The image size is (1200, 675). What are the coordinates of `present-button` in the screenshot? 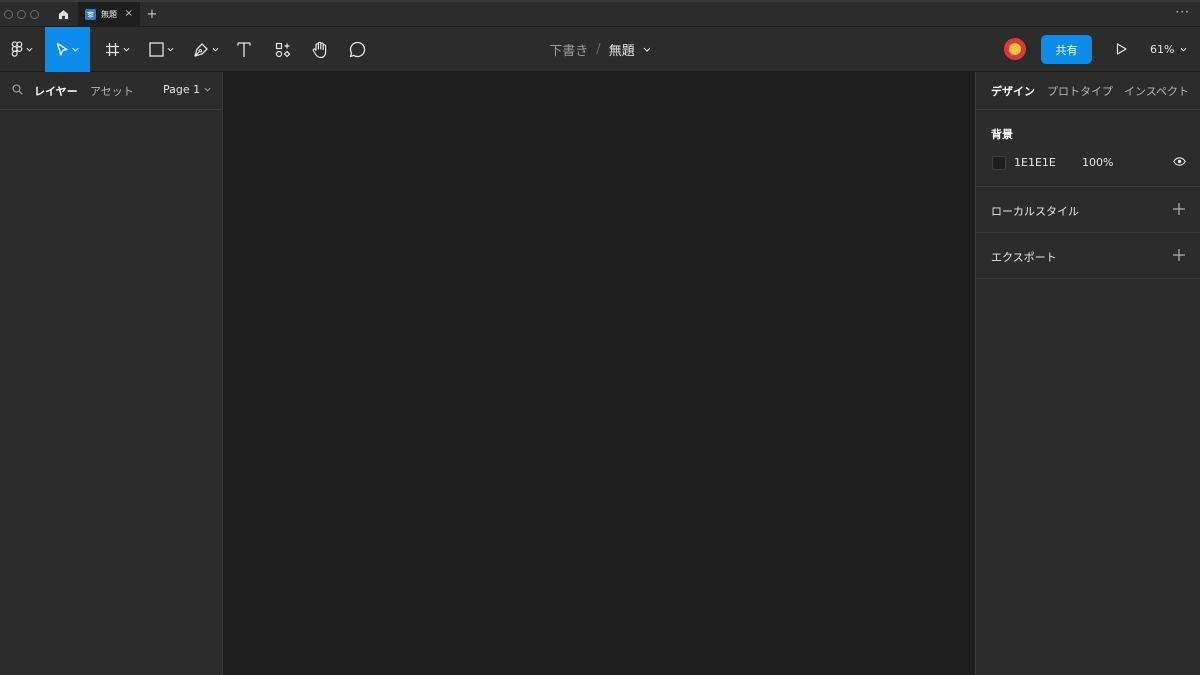 It's located at (1121, 49).